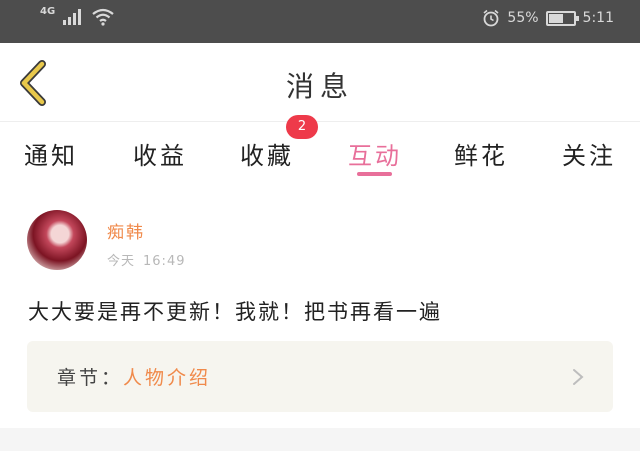  I want to click on wifi-icon, so click(103, 17).